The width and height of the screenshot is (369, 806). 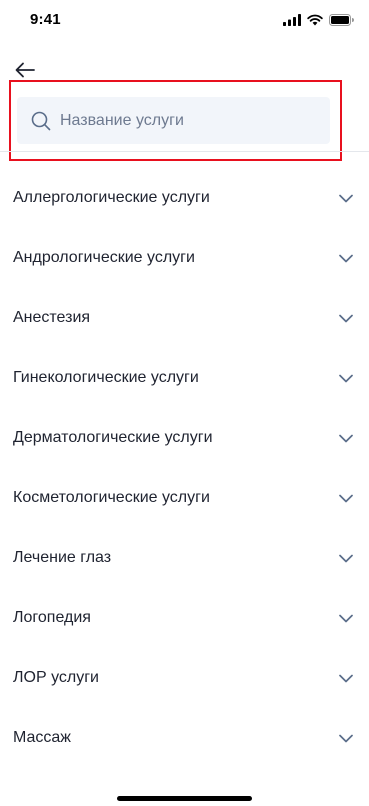 What do you see at coordinates (184, 151) in the screenshot?
I see `divider` at bounding box center [184, 151].